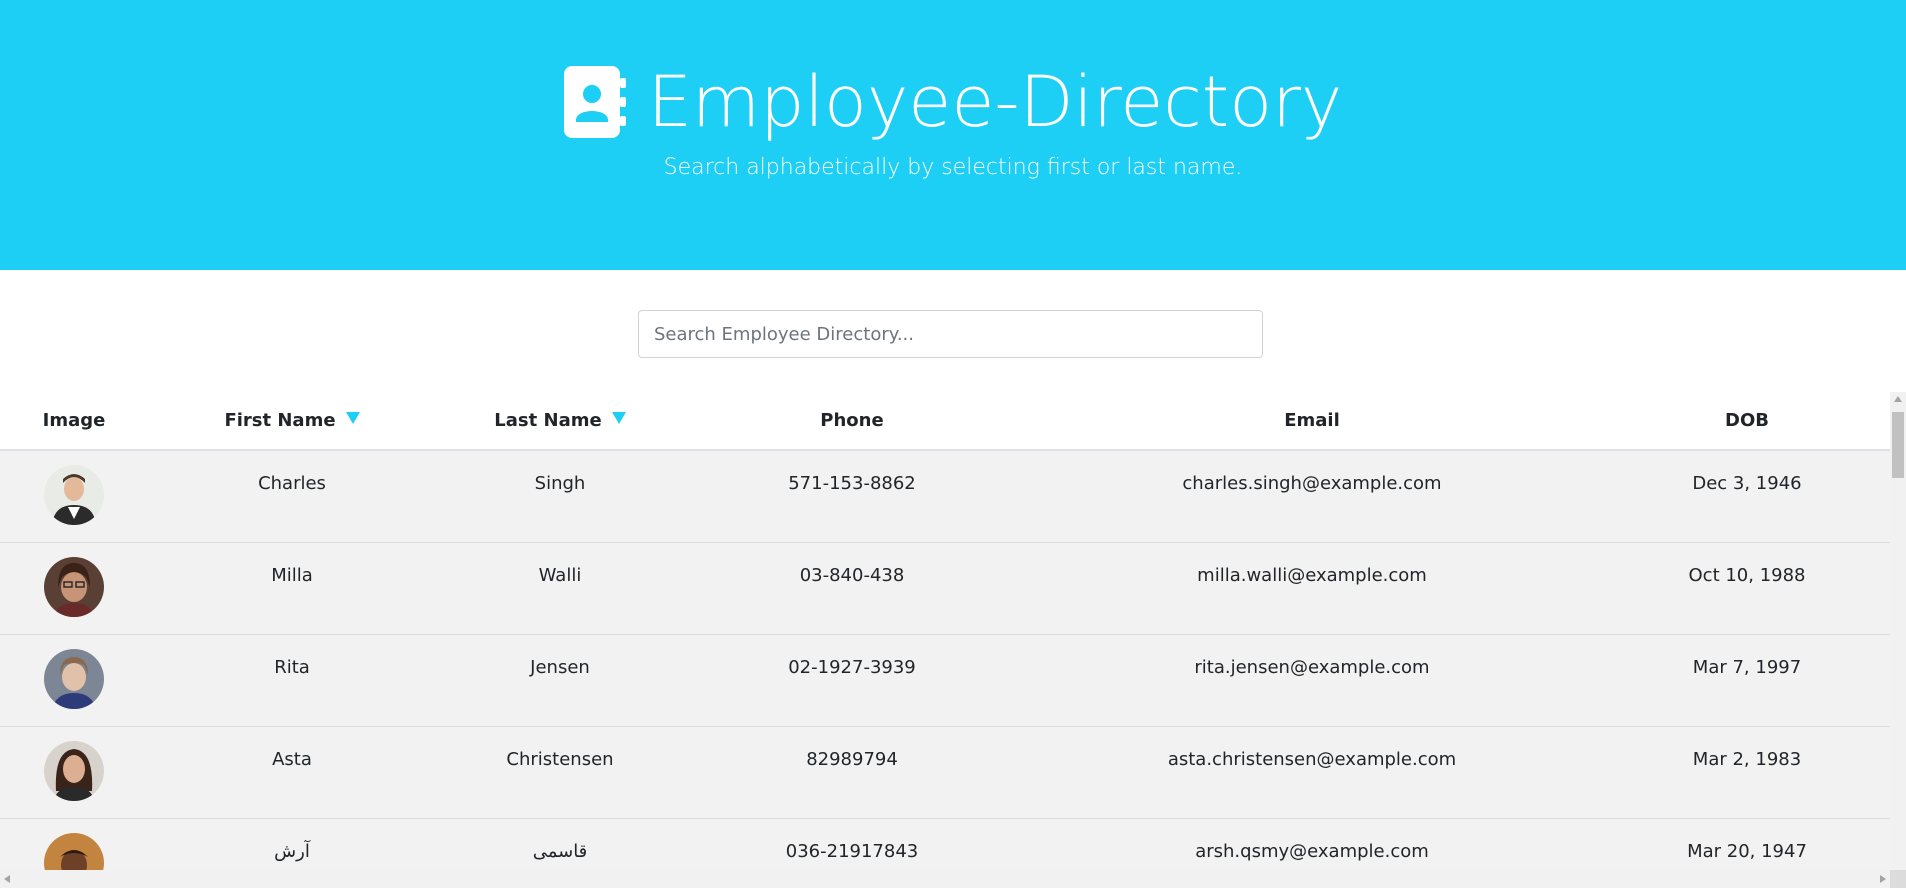  What do you see at coordinates (560, 851) in the screenshot?
I see `last-name-cell: قاسمی` at bounding box center [560, 851].